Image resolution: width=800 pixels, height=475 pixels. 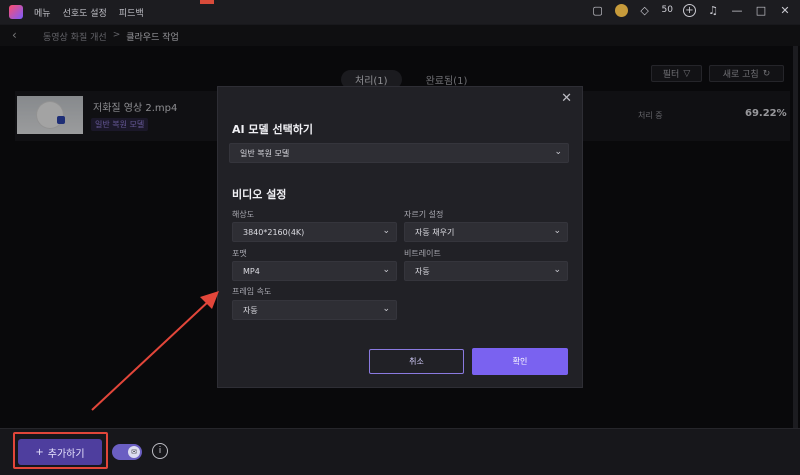 What do you see at coordinates (435, 232) in the screenshot?
I see `crop-value: 자동 채우기` at bounding box center [435, 232].